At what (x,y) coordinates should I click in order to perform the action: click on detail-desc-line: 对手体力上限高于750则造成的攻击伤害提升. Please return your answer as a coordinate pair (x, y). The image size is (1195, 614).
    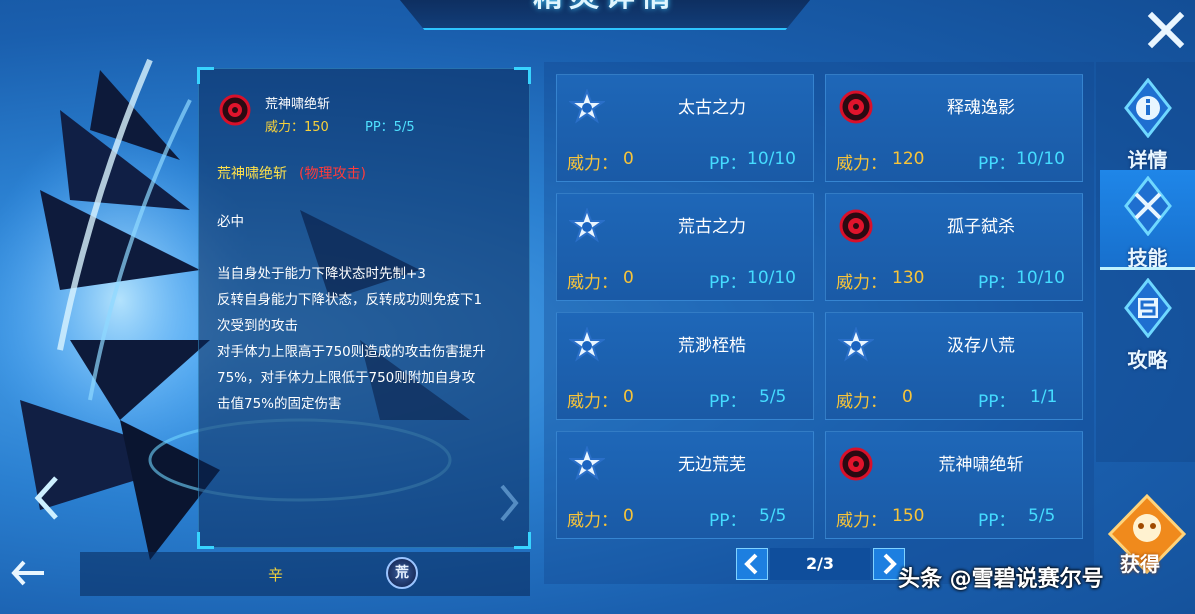
    Looking at the image, I should click on (351, 352).